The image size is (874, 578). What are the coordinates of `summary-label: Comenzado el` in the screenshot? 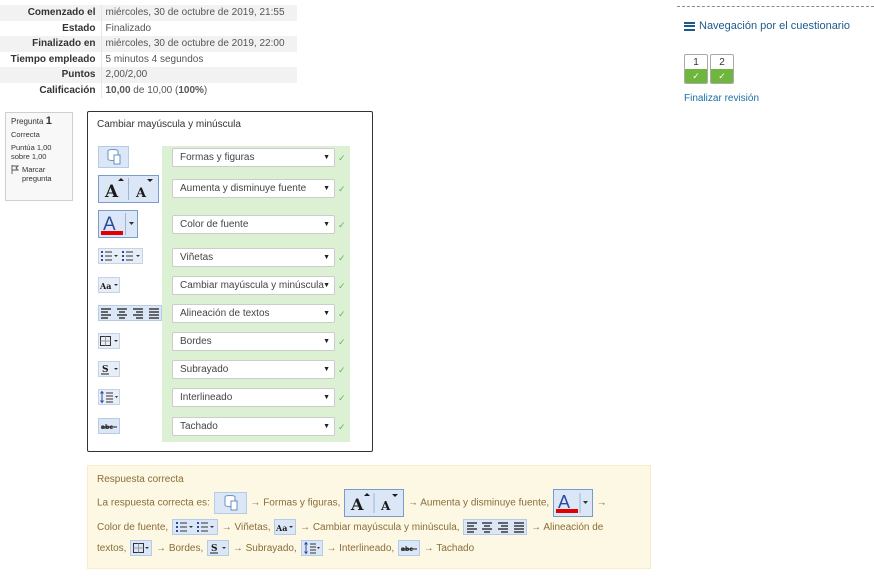 It's located at (50, 13).